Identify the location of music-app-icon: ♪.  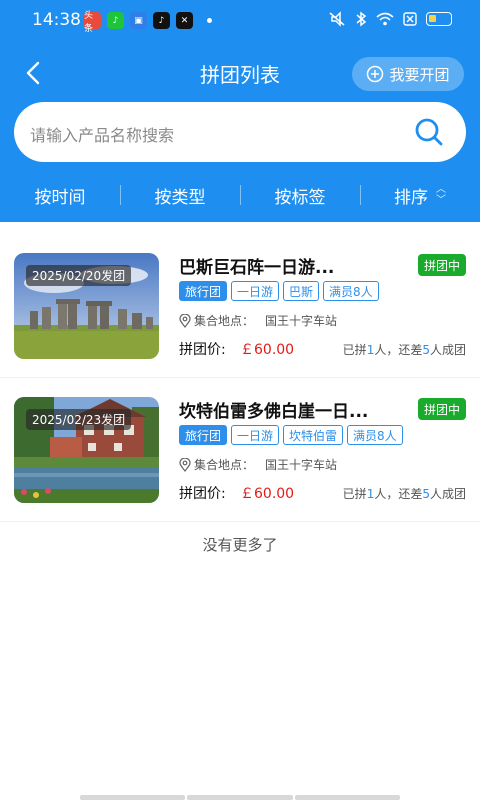
(115, 20).